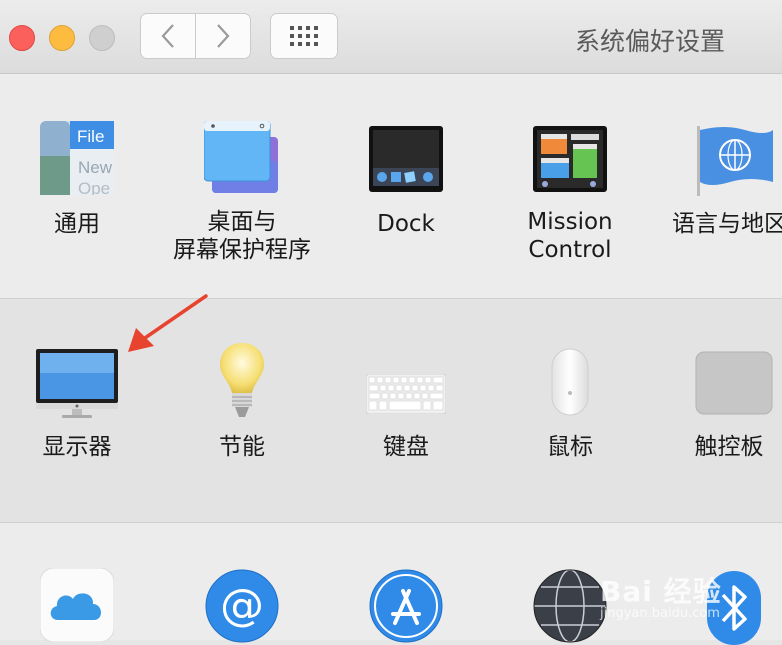 The height and width of the screenshot is (645, 782). Describe the element at coordinates (729, 447) in the screenshot. I see `pane-label: 触控板` at that location.